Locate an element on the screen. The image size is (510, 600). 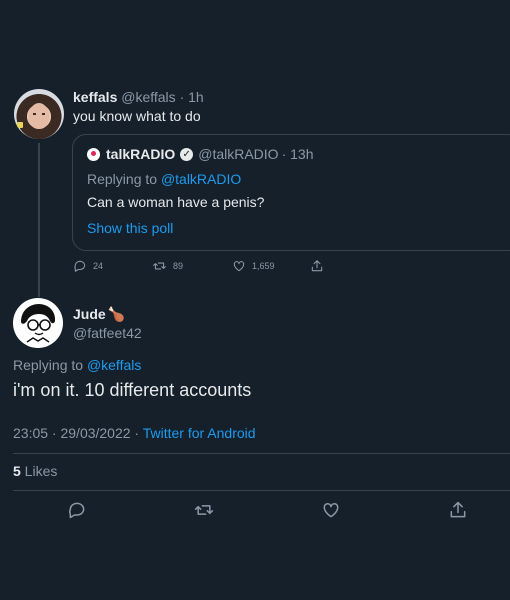
likes-label: Likes is located at coordinates (39, 471).